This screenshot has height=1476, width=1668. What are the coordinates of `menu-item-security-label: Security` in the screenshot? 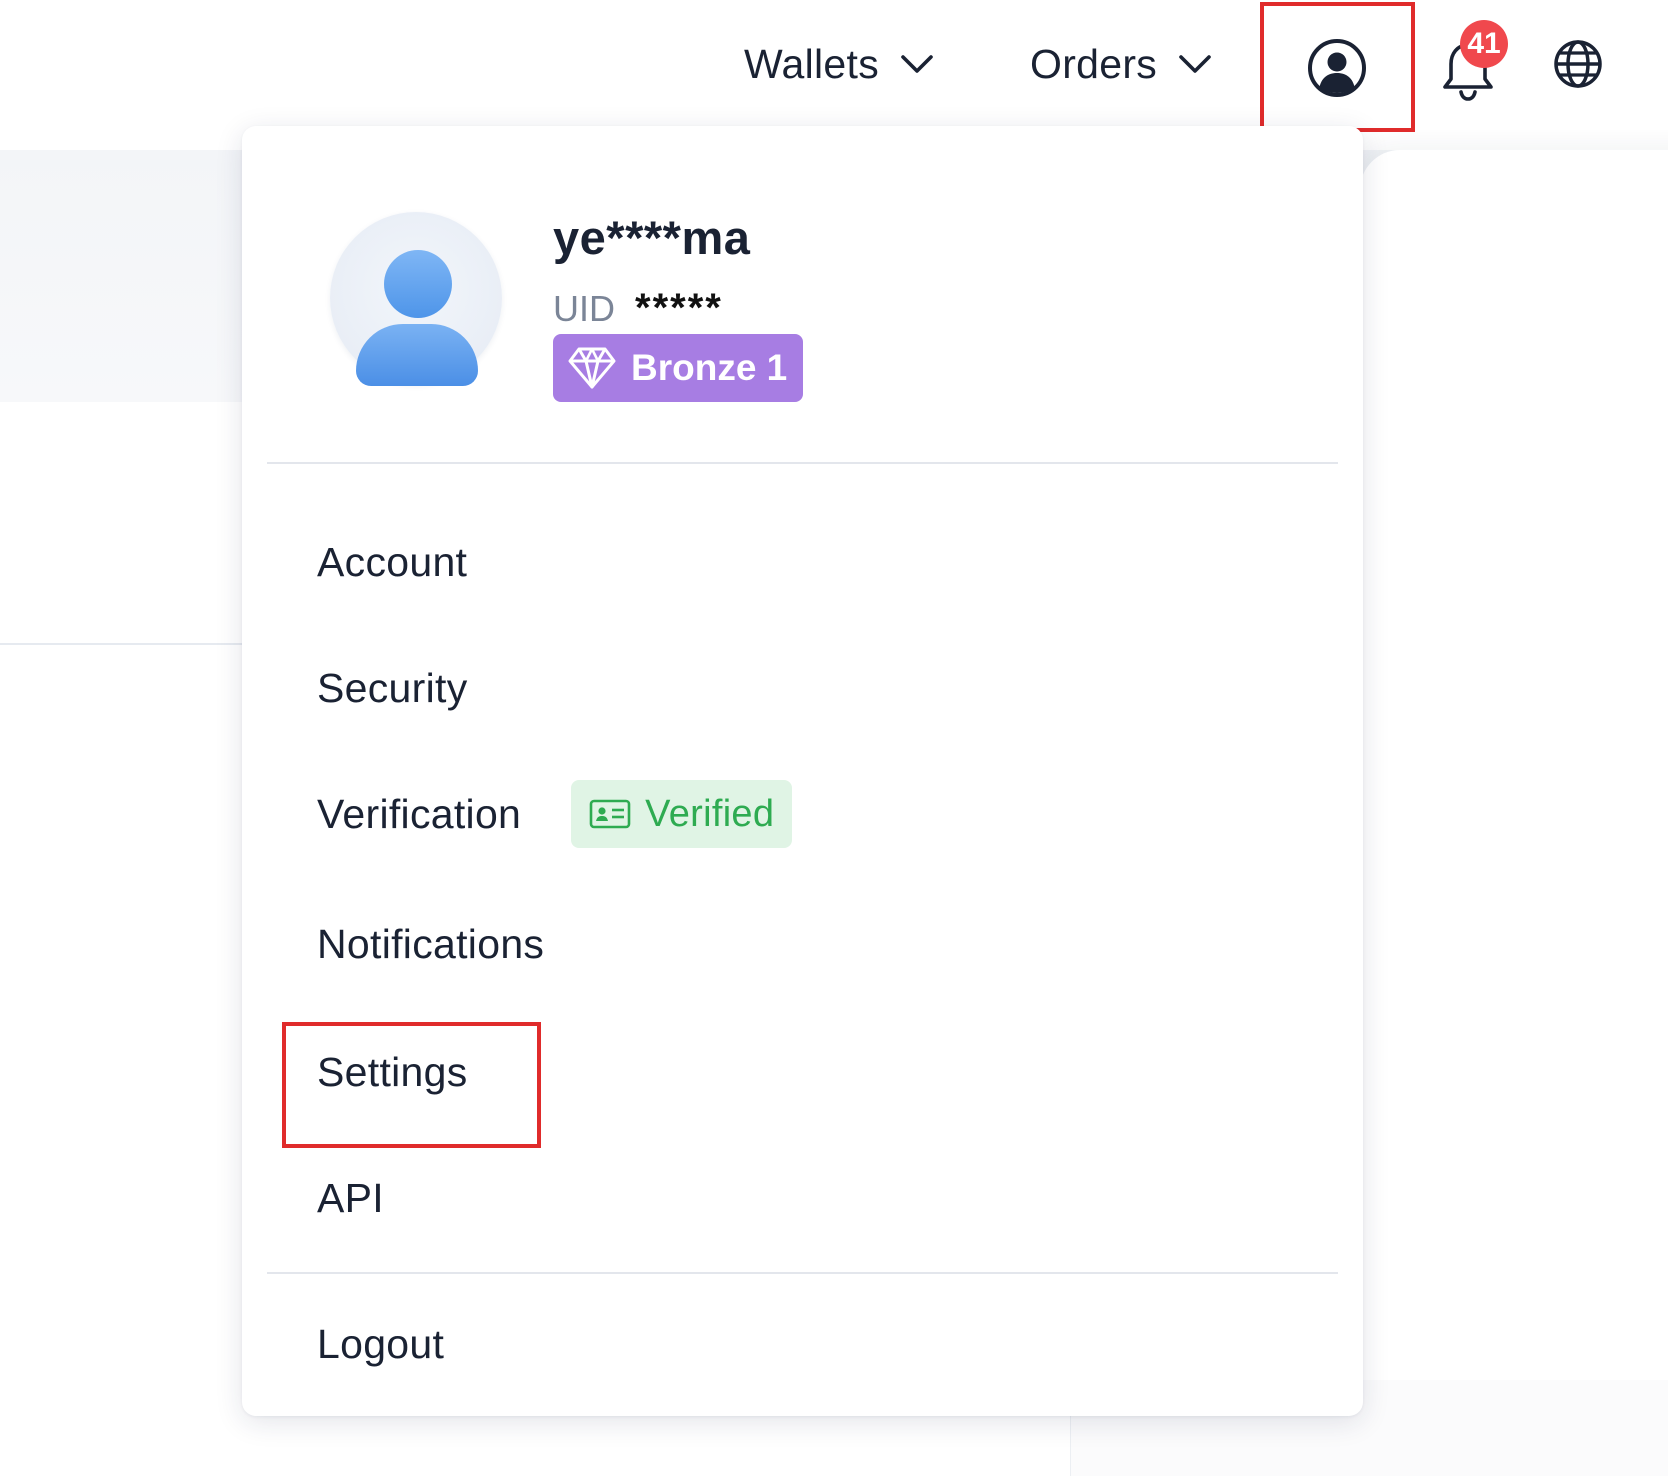 It's located at (392, 687).